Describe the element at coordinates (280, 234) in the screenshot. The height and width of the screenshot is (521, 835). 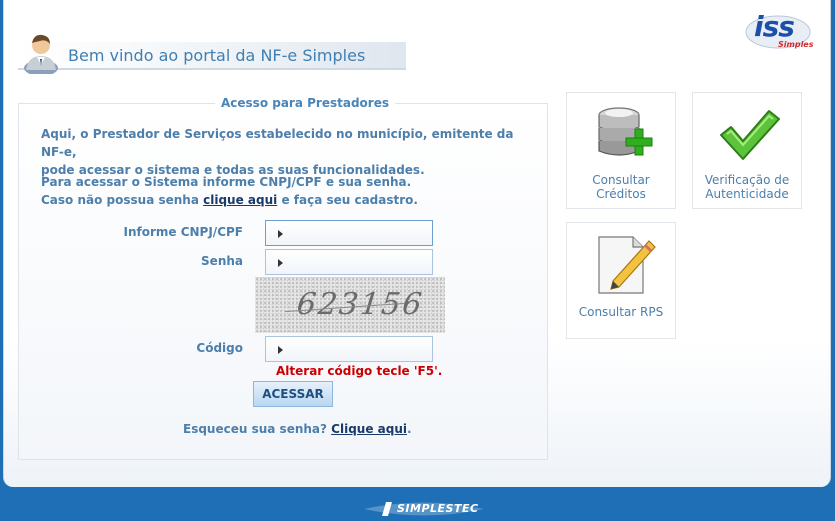
I see `cnpj-arrow-icon` at that location.